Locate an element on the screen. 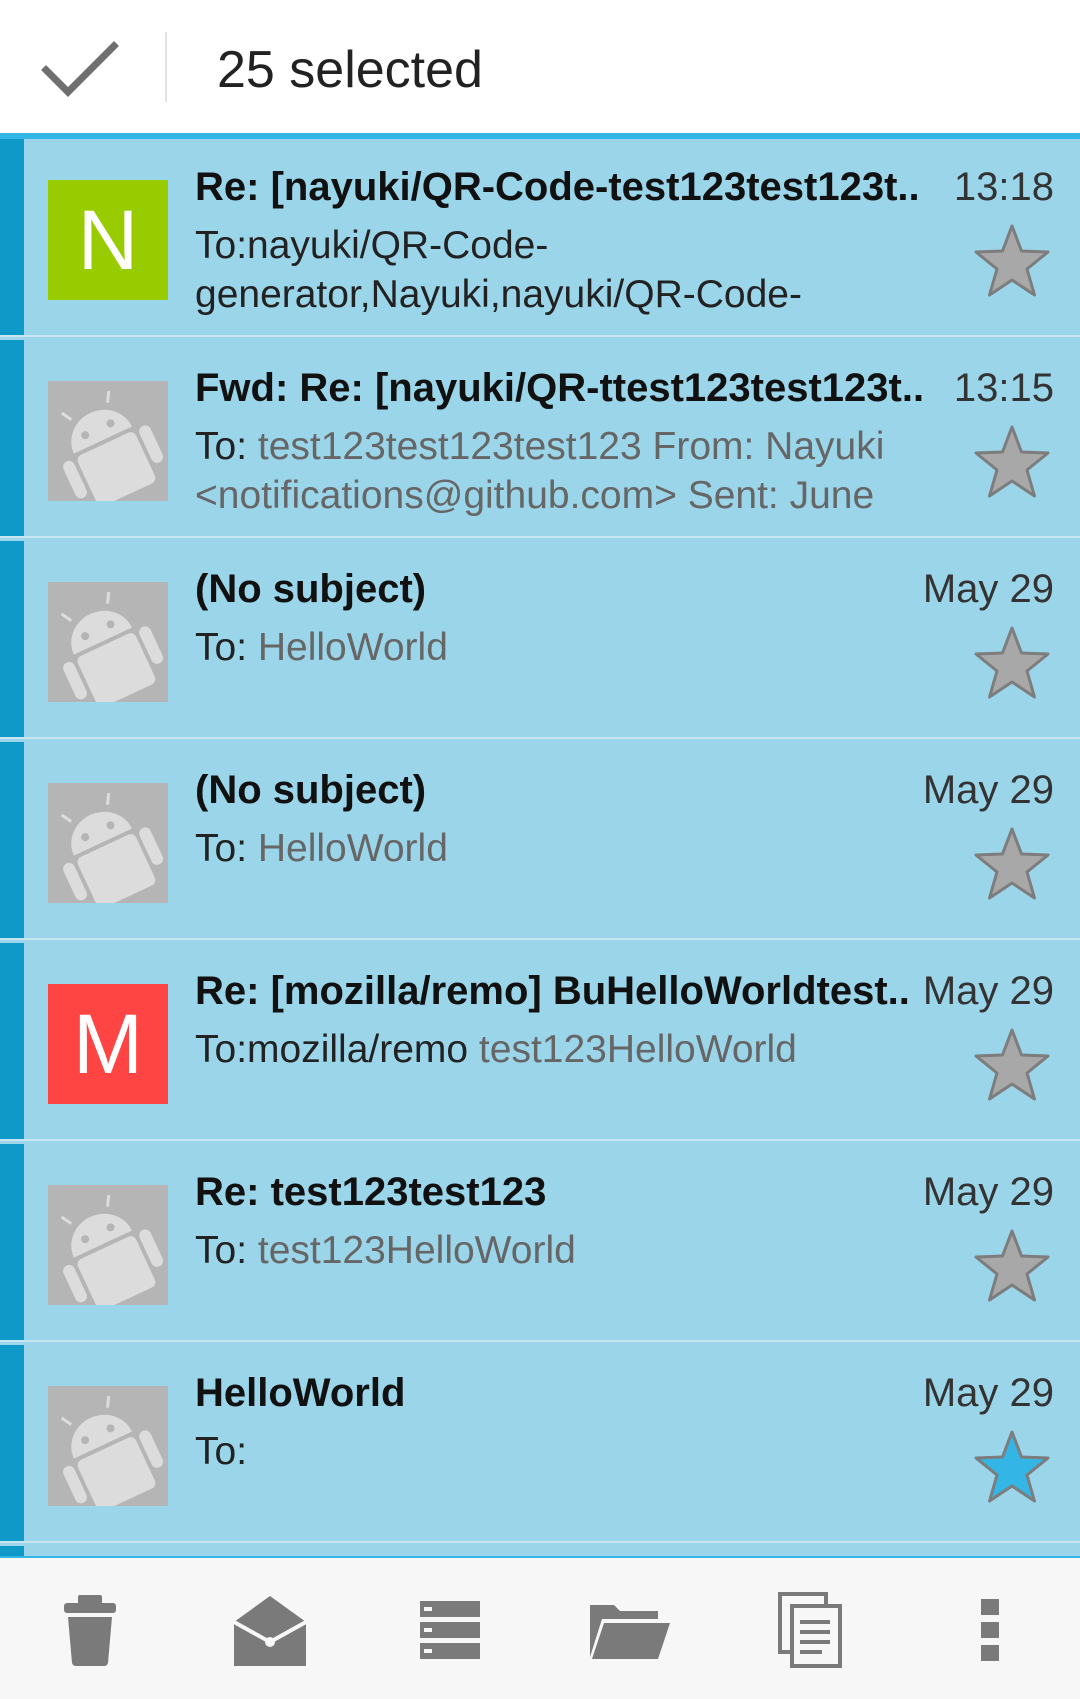 This screenshot has height=1699, width=1080. check-icon is located at coordinates (80, 69).